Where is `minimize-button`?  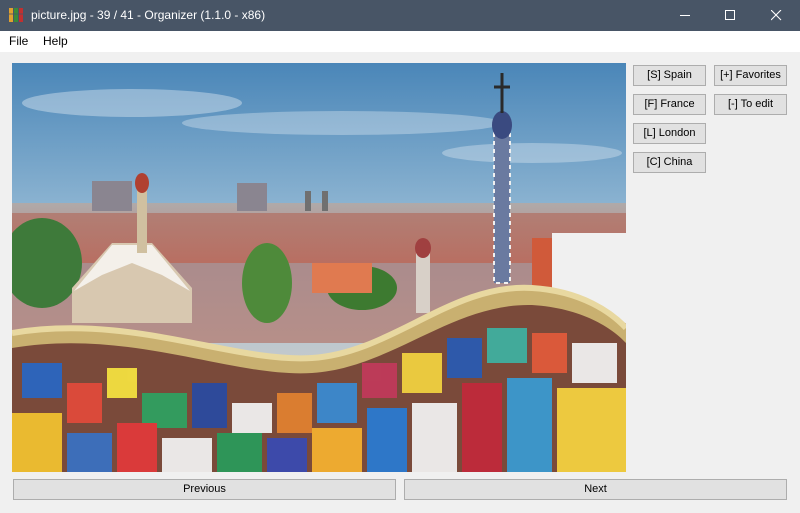 minimize-button is located at coordinates (686, 15).